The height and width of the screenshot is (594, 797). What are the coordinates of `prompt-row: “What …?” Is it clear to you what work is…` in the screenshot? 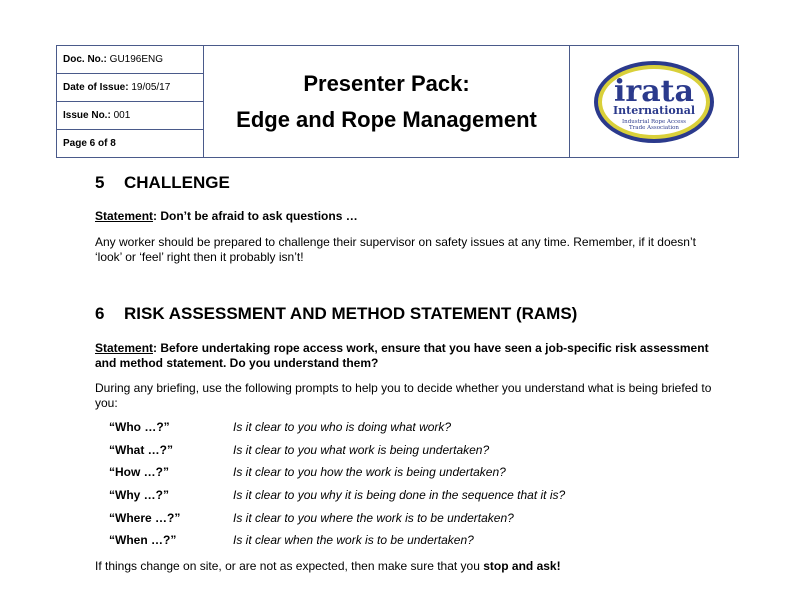 It's located at (299, 449).